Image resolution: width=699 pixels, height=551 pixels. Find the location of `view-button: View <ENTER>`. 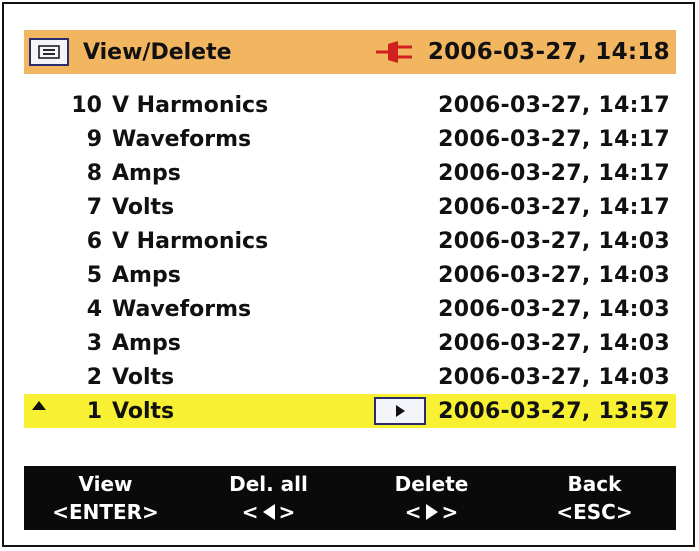

view-button: View <ENTER> is located at coordinates (105, 498).